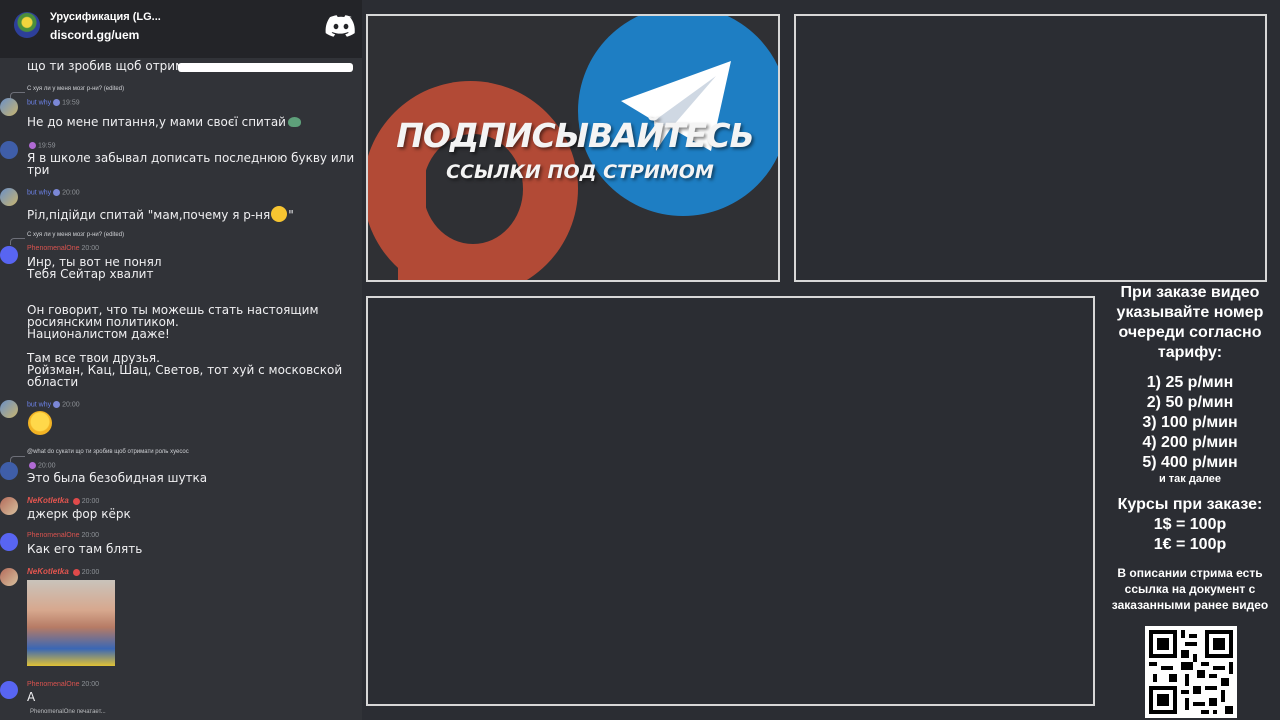 This screenshot has height=720, width=1280. Describe the element at coordinates (279, 214) in the screenshot. I see `scream-emoji-icon` at that location.